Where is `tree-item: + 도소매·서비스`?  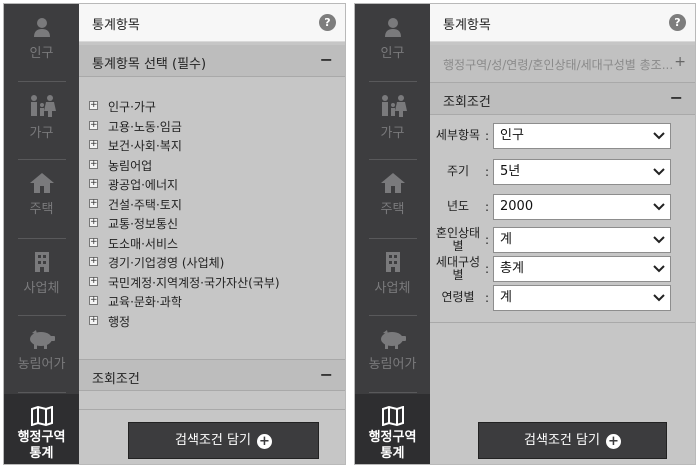
tree-item: + 도소매·서비스 is located at coordinates (184, 245).